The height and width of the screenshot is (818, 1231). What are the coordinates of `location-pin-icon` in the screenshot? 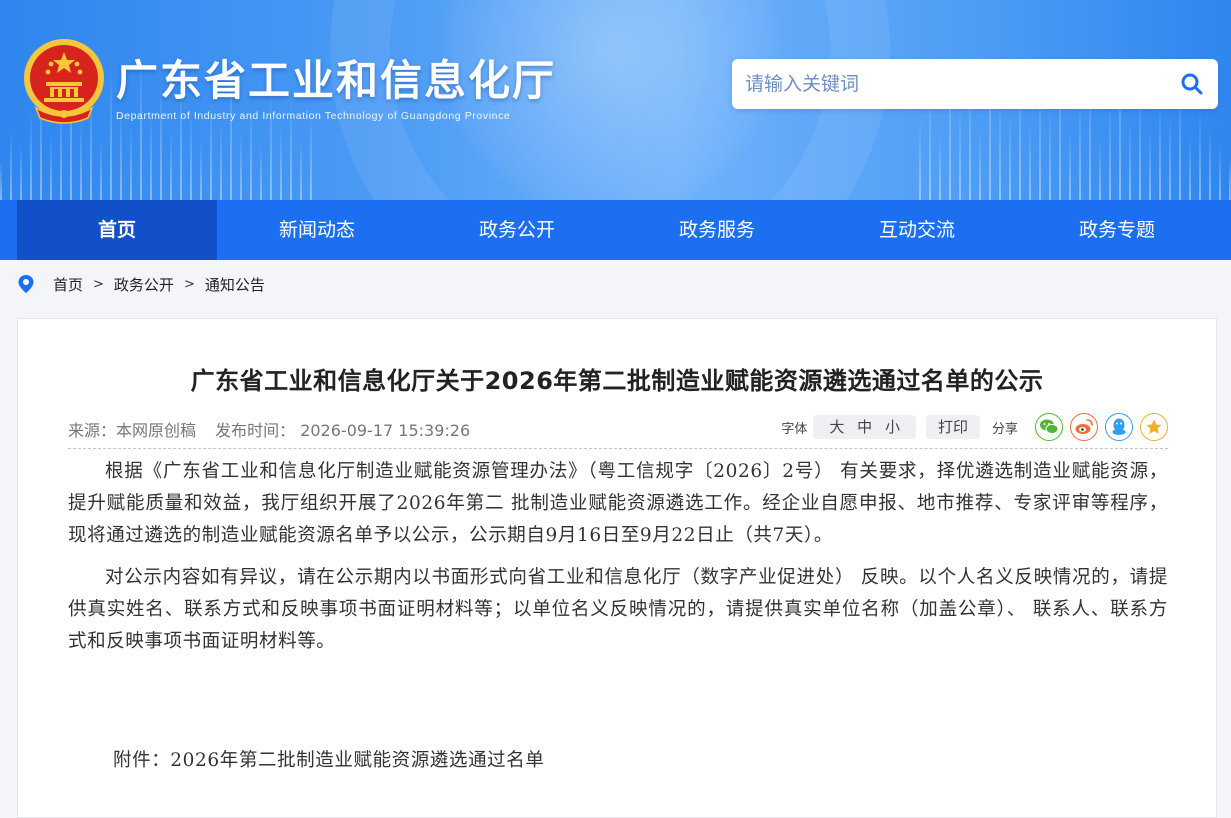 It's located at (26, 284).